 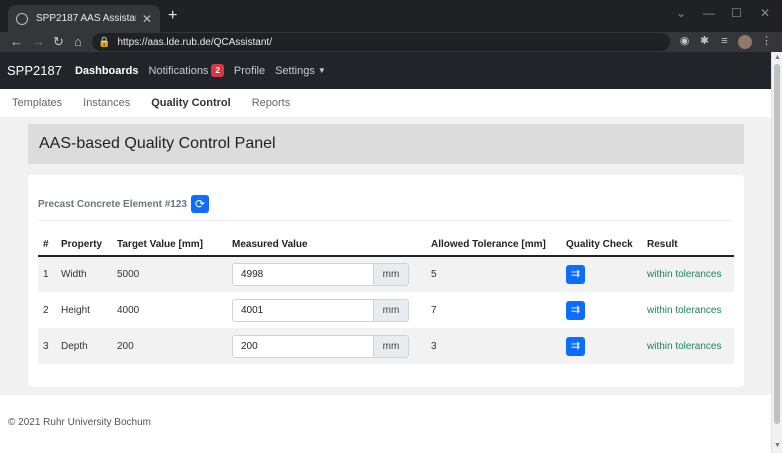 What do you see at coordinates (386, 144) in the screenshot?
I see `panel-header: AAS-based Quality Control Panel` at bounding box center [386, 144].